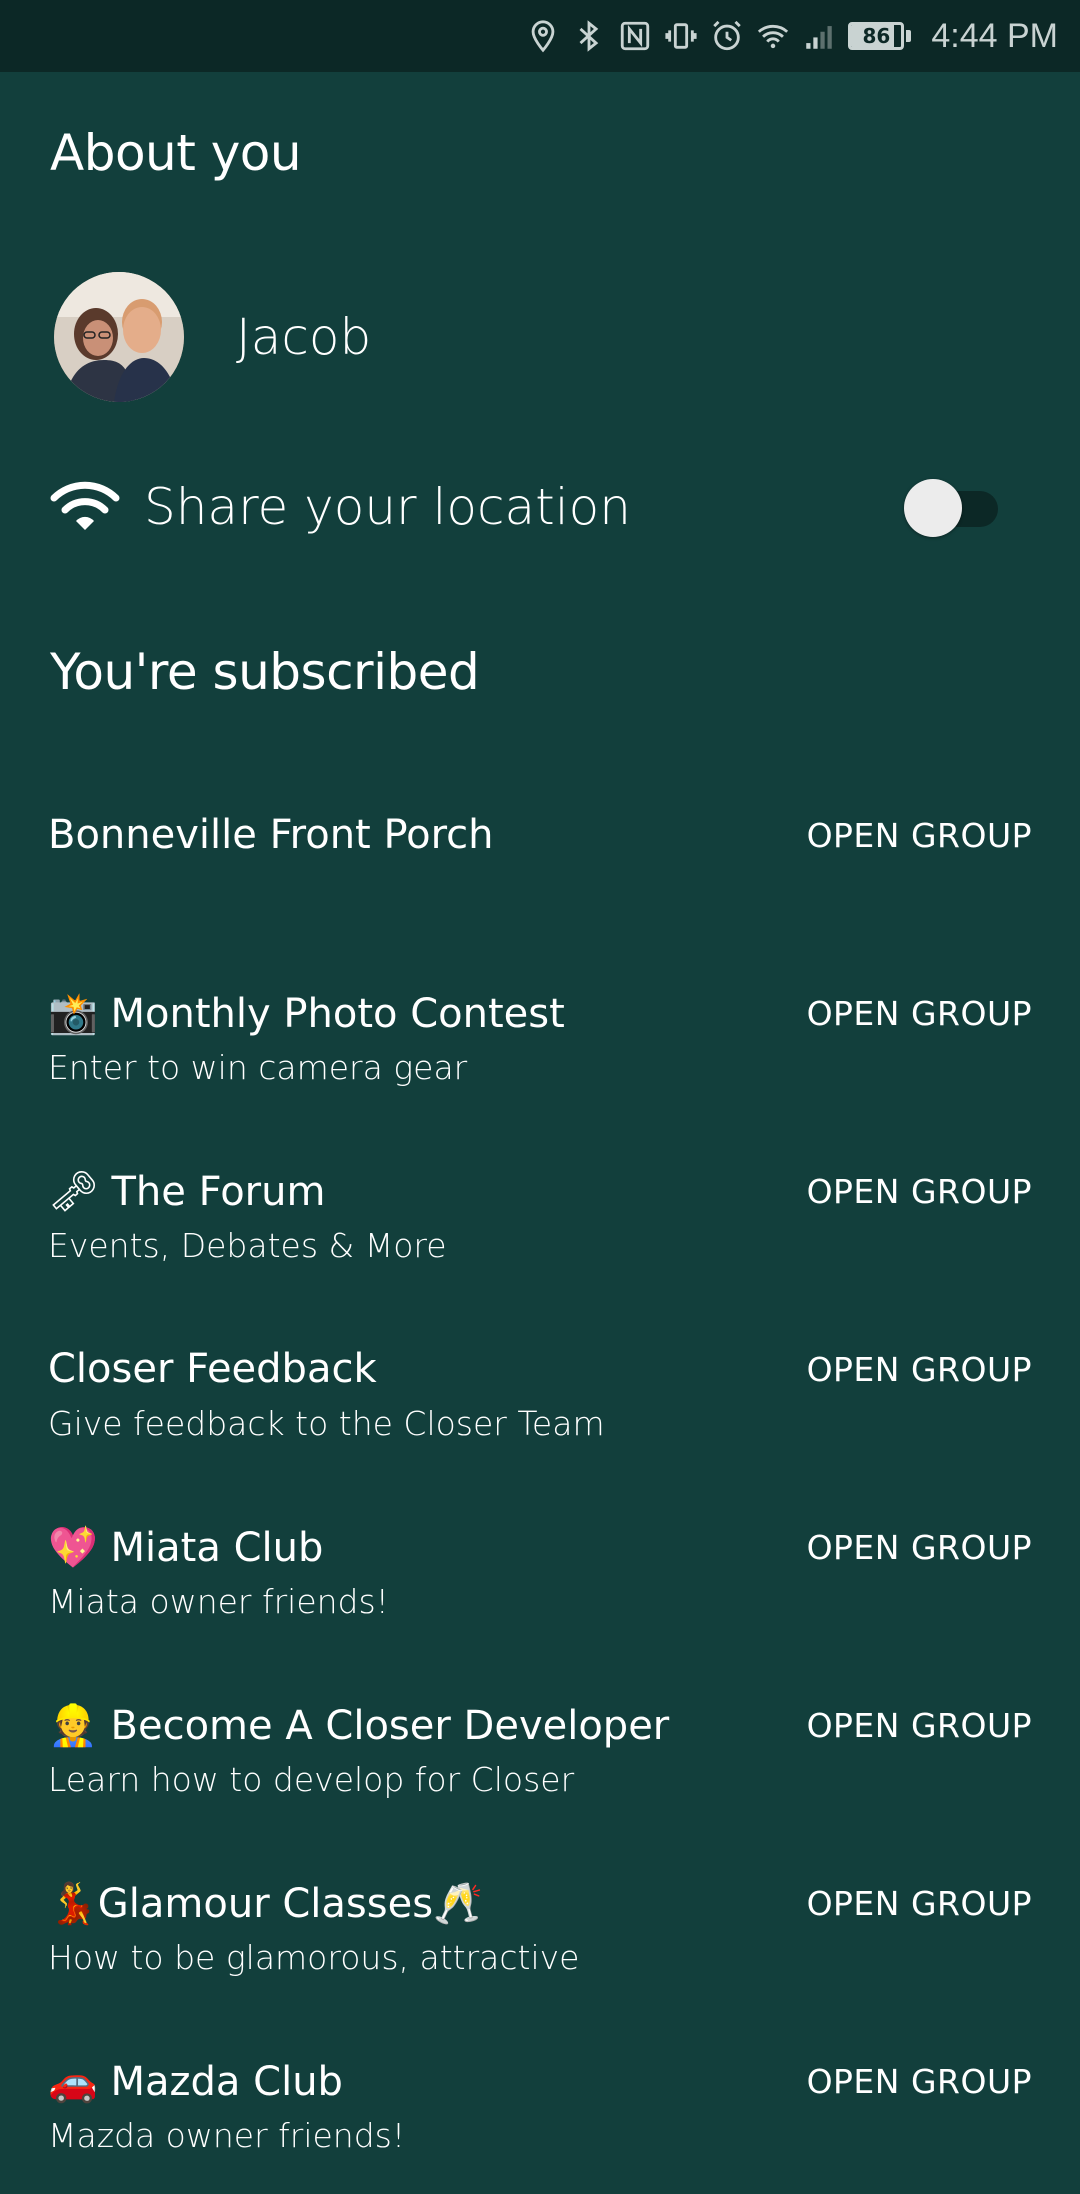 Image resolution: width=1080 pixels, height=2194 pixels. I want to click on vibrate-icon, so click(681, 36).